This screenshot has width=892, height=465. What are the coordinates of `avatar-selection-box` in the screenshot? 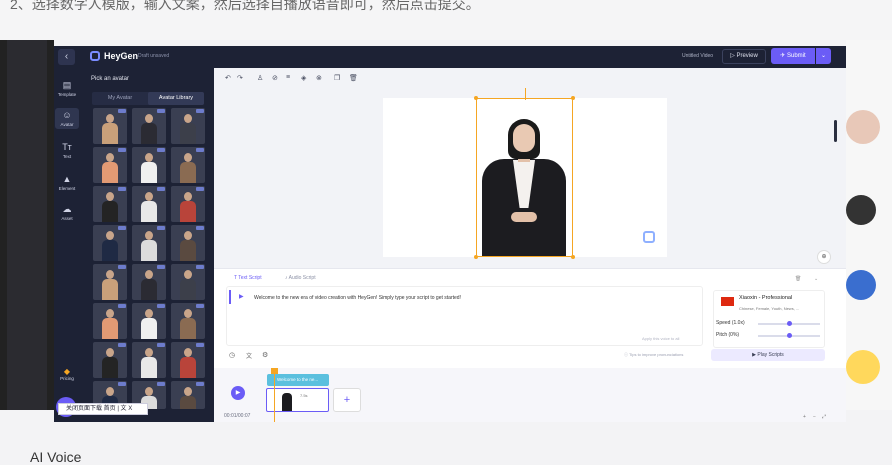 It's located at (524, 177).